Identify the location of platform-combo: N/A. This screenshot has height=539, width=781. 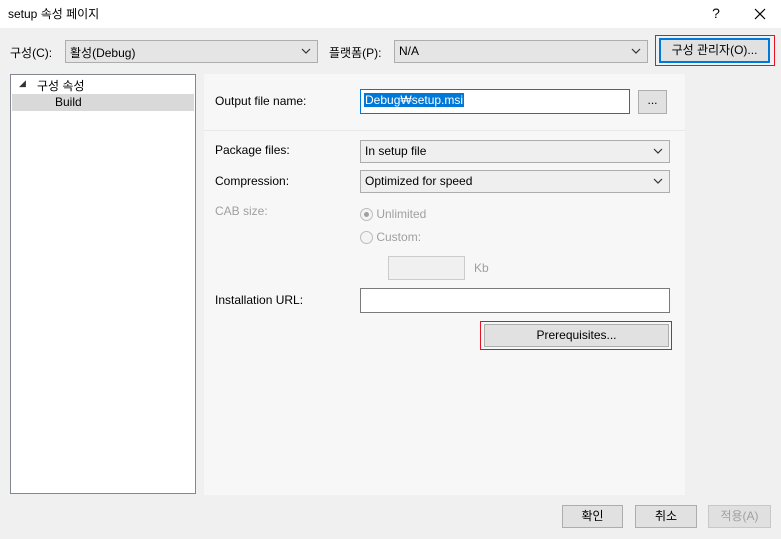
(521, 51).